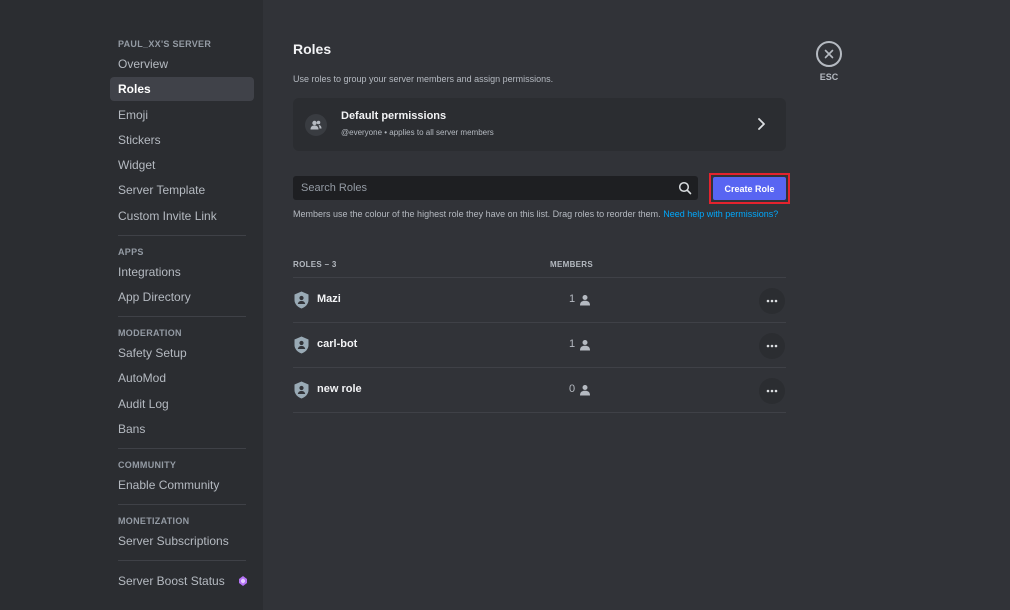 This screenshot has height=610, width=1010. What do you see at coordinates (571, 264) in the screenshot?
I see `members-column-header: MEMBERS` at bounding box center [571, 264].